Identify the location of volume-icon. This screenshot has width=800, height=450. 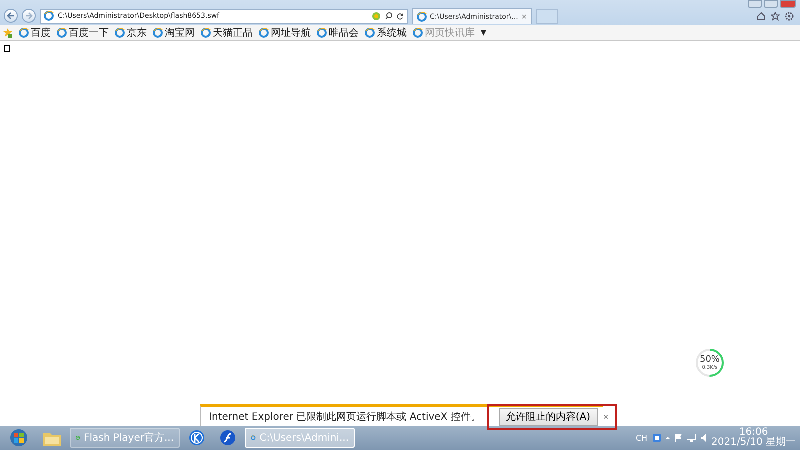
(703, 438).